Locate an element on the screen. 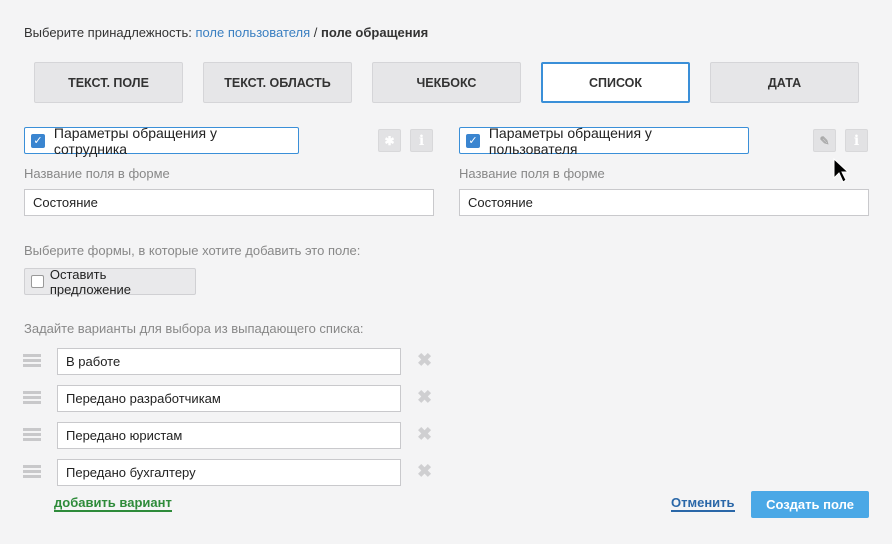  breadcrumb-sep: / is located at coordinates (316, 32).